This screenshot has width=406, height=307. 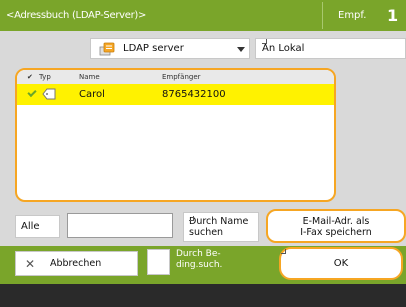 I want to click on name-column-header: Name, so click(x=89, y=77).